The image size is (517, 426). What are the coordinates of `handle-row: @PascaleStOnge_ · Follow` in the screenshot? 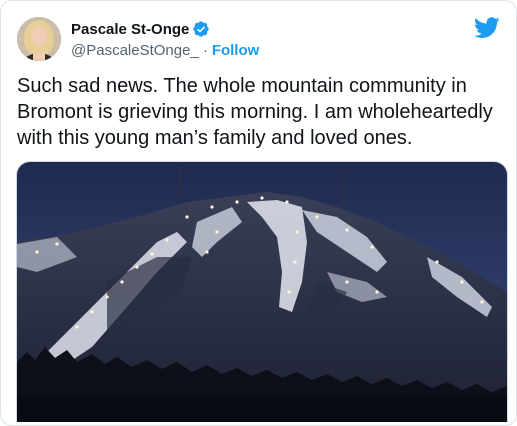 It's located at (165, 50).